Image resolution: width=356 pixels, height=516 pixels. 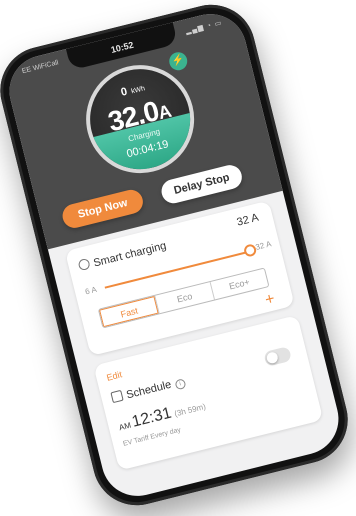 What do you see at coordinates (130, 254) in the screenshot?
I see `smart-charging-label: Smart charging` at bounding box center [130, 254].